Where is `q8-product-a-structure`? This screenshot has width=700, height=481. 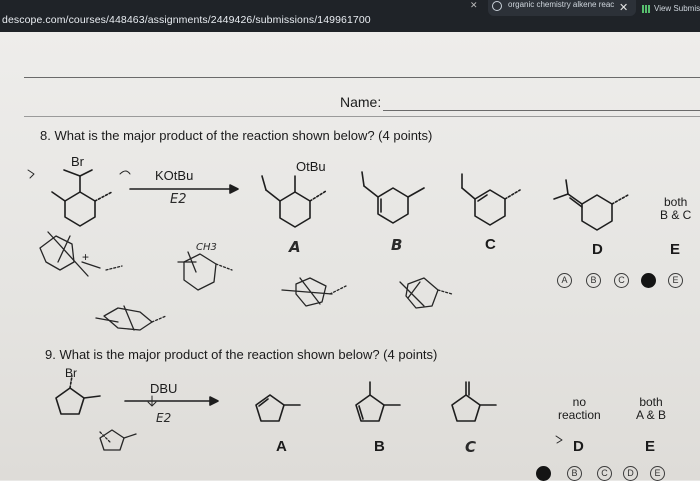
q8-product-a-structure is located at coordinates (294, 201).